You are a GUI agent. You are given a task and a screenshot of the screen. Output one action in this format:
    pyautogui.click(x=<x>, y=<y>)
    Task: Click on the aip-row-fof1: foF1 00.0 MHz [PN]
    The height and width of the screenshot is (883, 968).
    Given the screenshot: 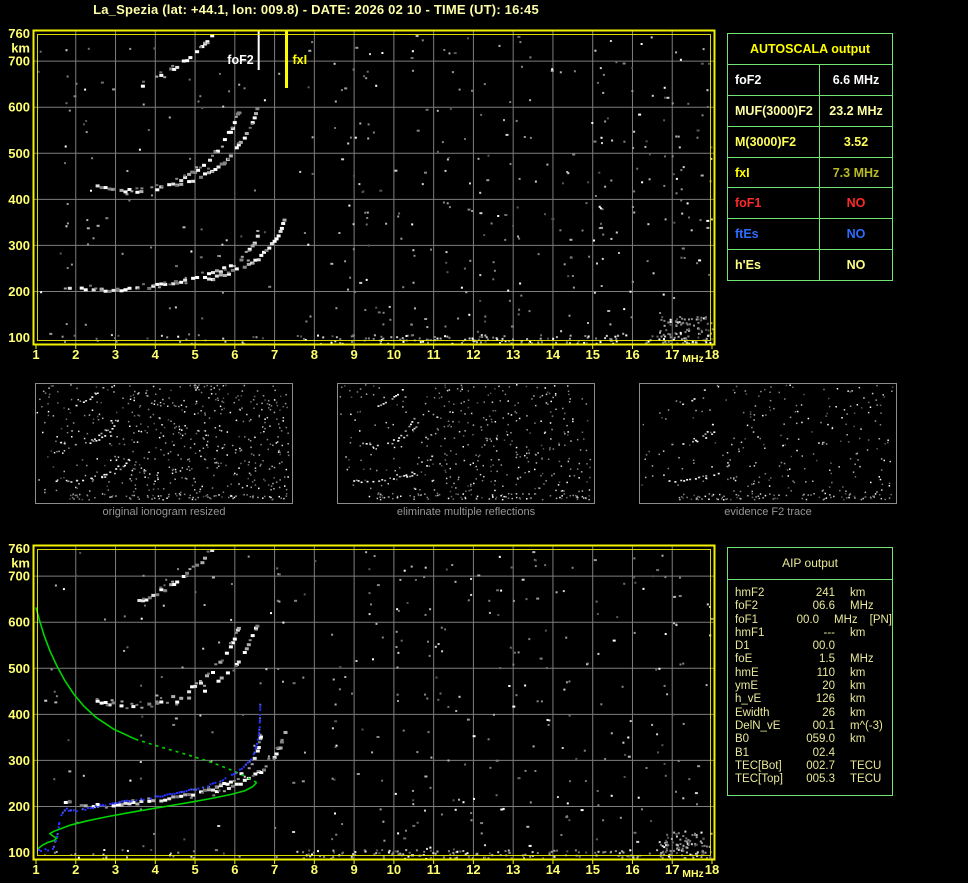 What is the action you would take?
    pyautogui.click(x=813, y=620)
    